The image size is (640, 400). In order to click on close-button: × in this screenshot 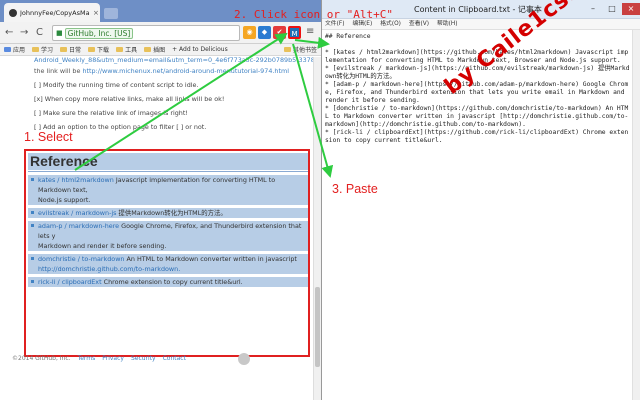, I will do `click(631, 9)`.